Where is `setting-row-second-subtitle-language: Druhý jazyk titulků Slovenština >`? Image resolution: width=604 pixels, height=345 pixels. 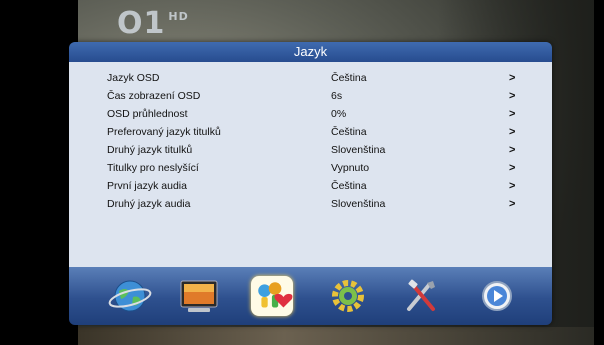
setting-row-second-subtitle-language: Druhý jazyk titulků Slovenština > is located at coordinates (317, 150).